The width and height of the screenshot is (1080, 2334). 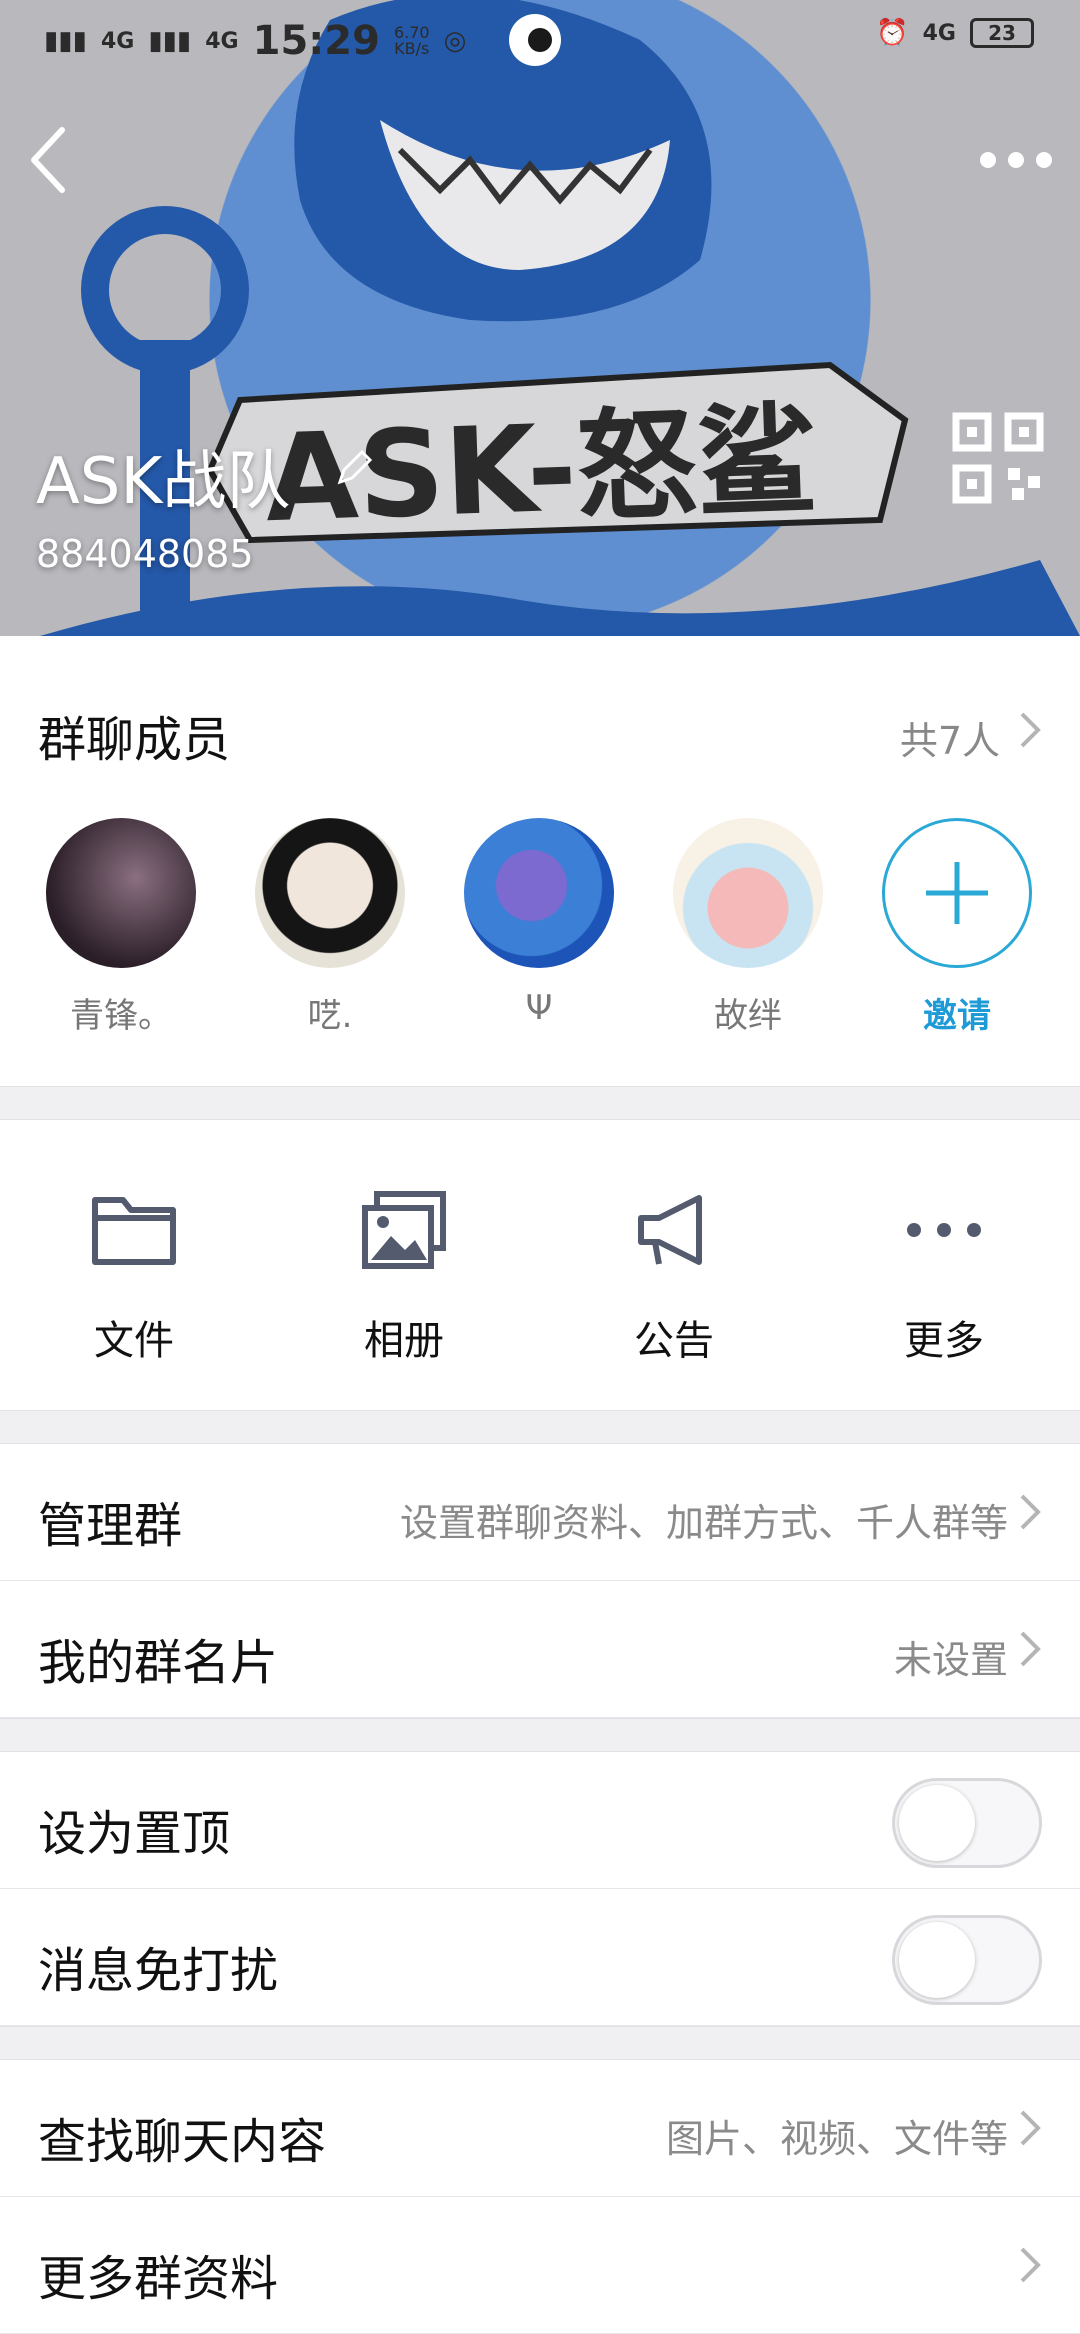 What do you see at coordinates (950, 1660) in the screenshot?
I see `group-card-value: 未设置` at bounding box center [950, 1660].